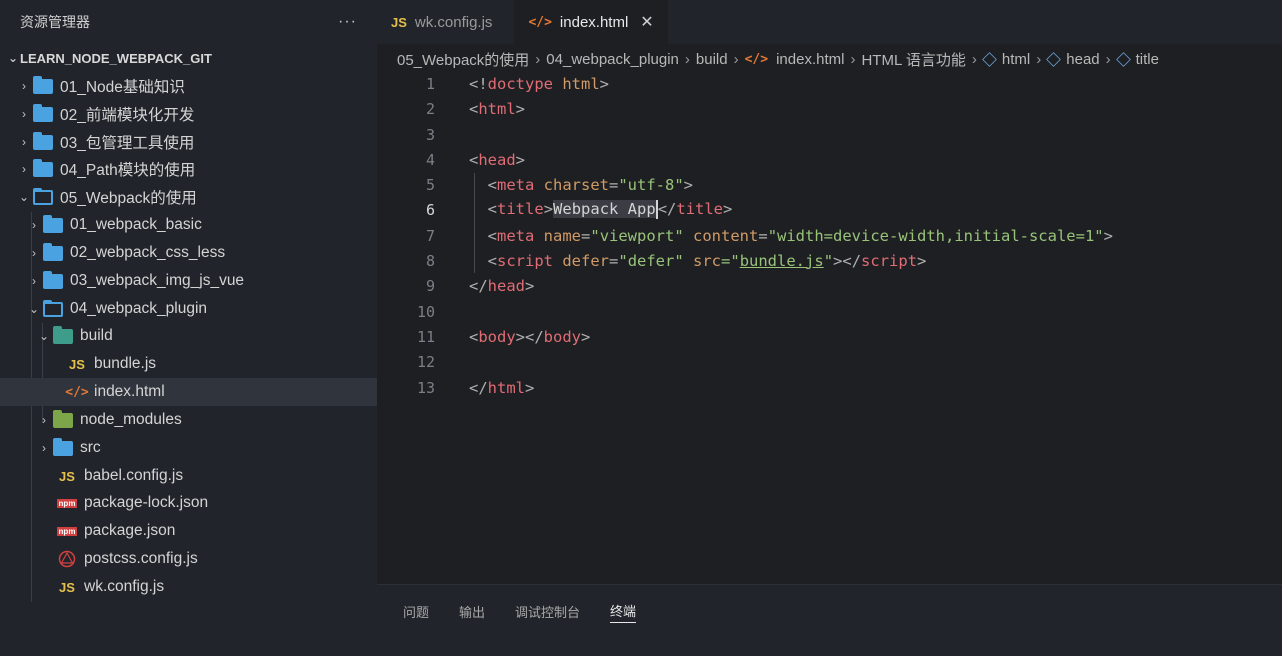  What do you see at coordinates (188, 86) in the screenshot?
I see `tree-item-01-node: › 01_Node基础知识` at bounding box center [188, 86].